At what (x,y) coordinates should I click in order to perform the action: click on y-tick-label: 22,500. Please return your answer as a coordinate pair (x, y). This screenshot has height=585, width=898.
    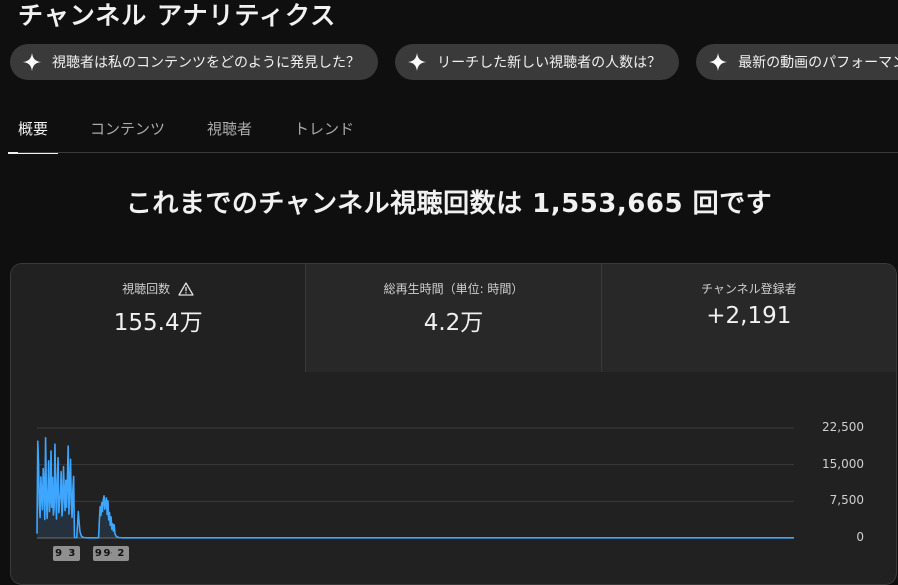
    Looking at the image, I should click on (843, 427).